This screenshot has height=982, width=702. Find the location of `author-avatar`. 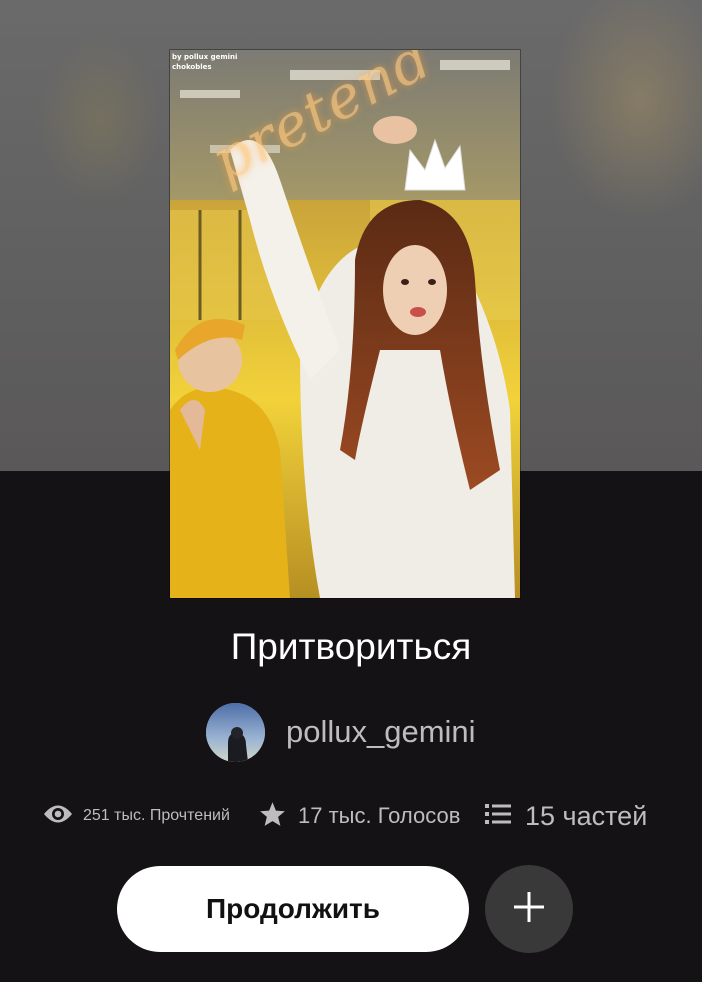

author-avatar is located at coordinates (235, 732).